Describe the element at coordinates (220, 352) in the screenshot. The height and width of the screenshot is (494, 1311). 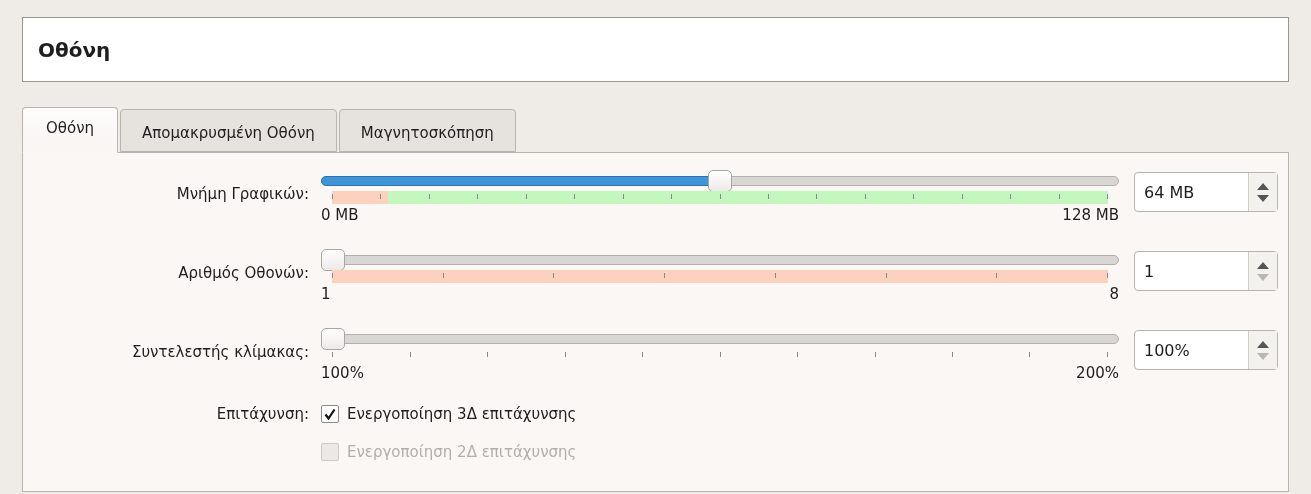
I see `setting-label: Συντελεστής κλίμακας:` at that location.